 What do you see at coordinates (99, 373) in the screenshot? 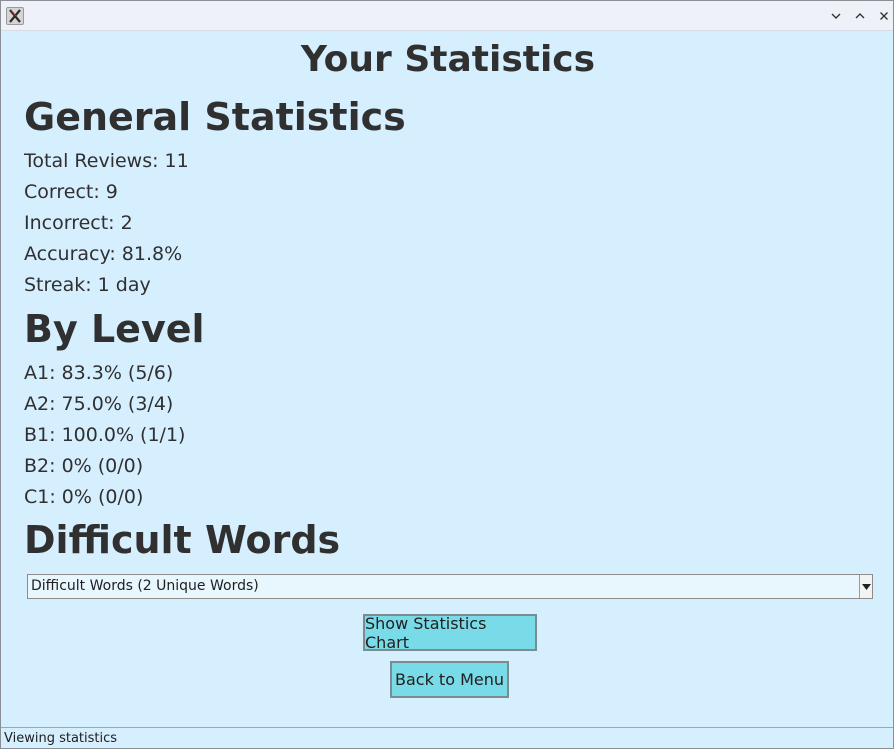
I see `level-a1-stat: A1: 83.3% (5/6)` at bounding box center [99, 373].